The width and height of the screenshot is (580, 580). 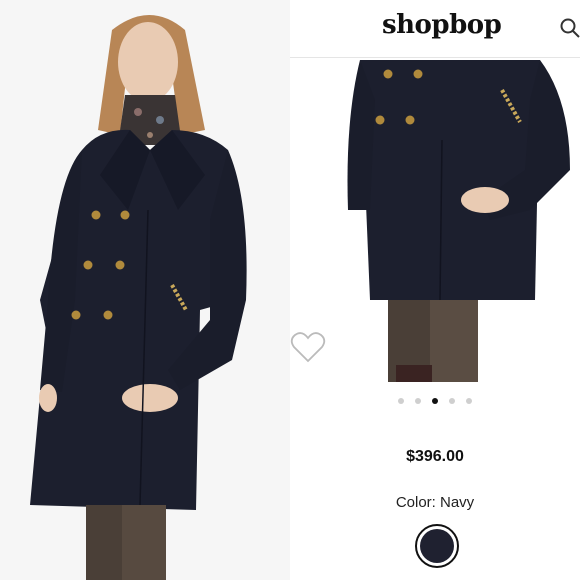 I want to click on wishlist-heart-icon, so click(x=308, y=347).